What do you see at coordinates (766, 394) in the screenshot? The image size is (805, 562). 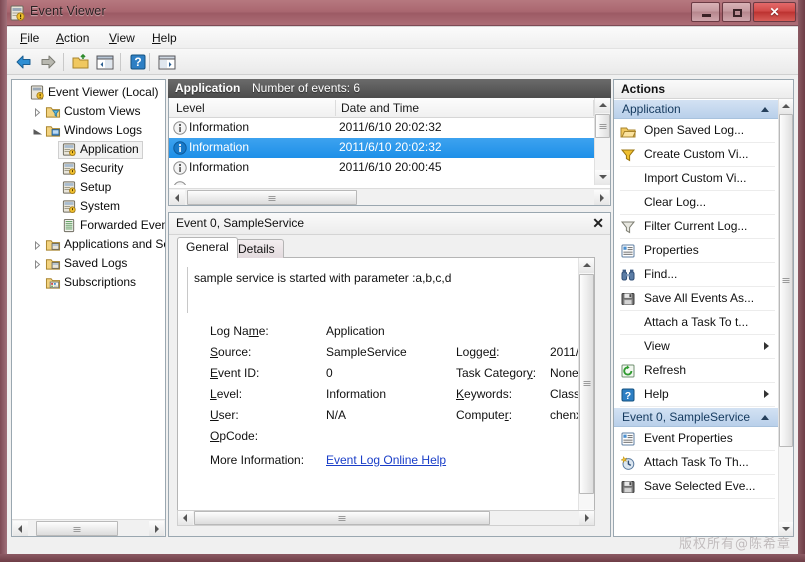 I see `submenu-chevron-icon` at bounding box center [766, 394].